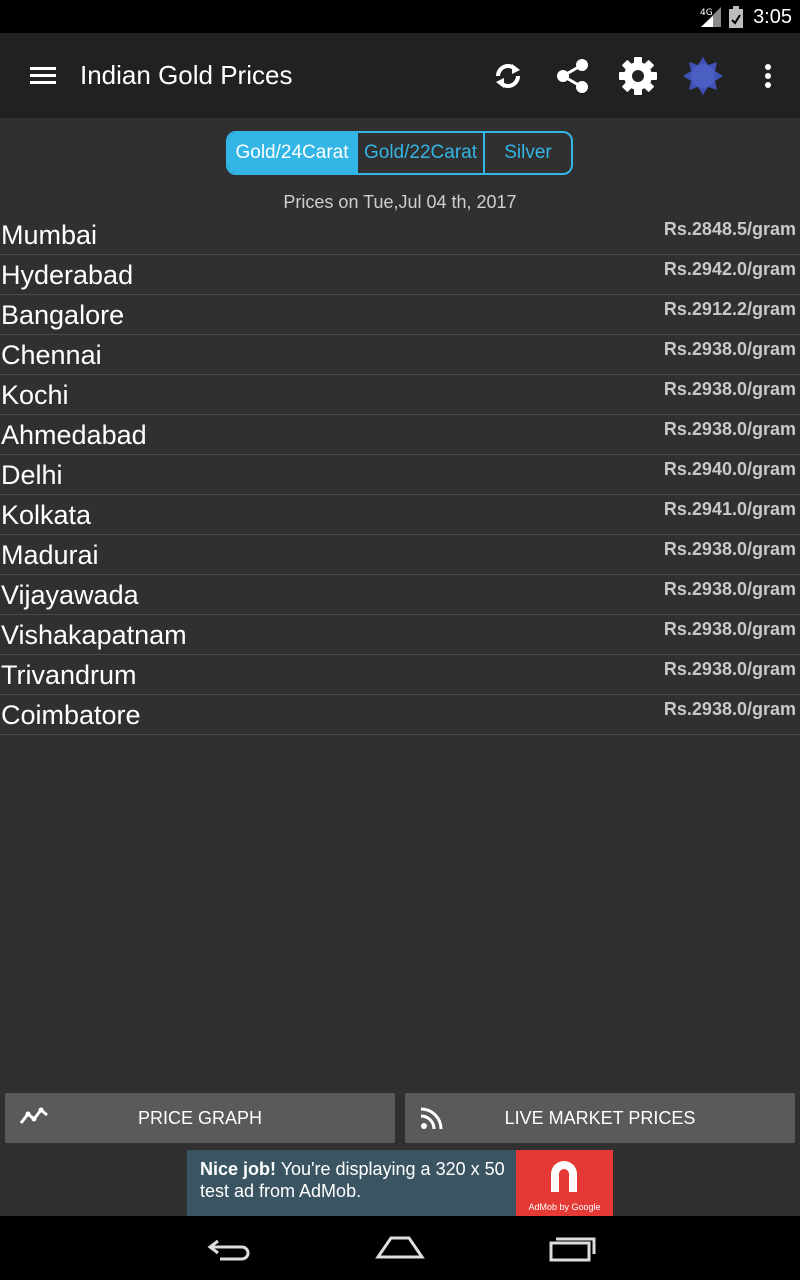 This screenshot has width=800, height=1280. I want to click on list-item: Madurai Rs.2938.0/gram, so click(400, 555).